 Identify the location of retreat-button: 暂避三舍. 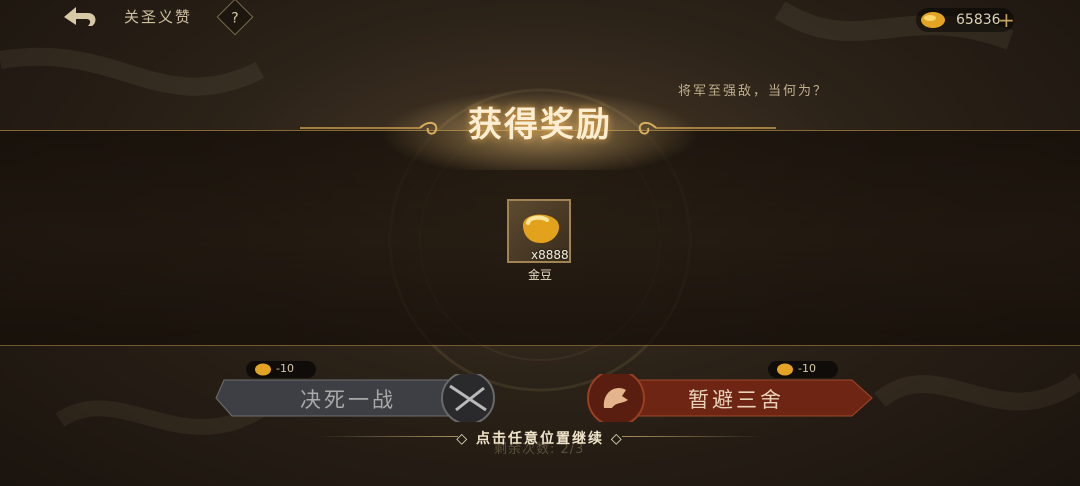
(732, 398).